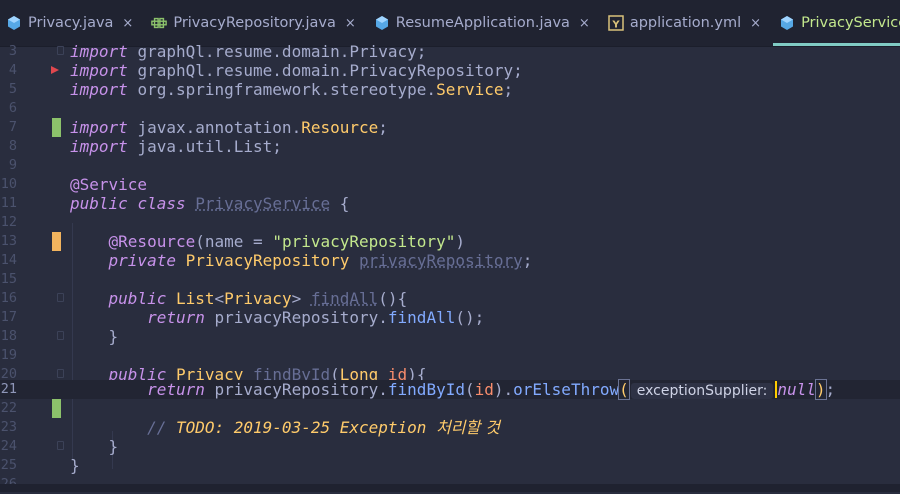 The image size is (900, 494). Describe the element at coordinates (450, 408) in the screenshot. I see `code-line: 22` at that location.